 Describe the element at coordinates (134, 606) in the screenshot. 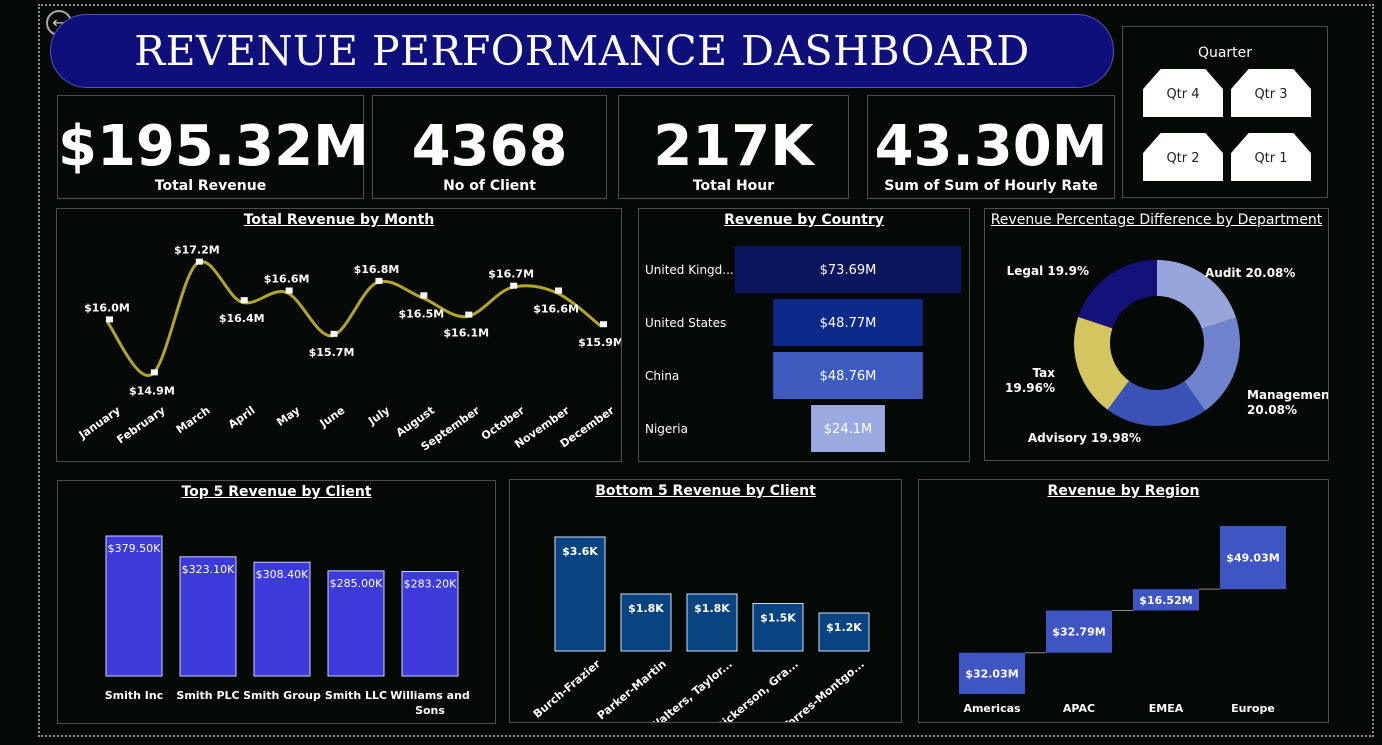

I see `client-bar` at that location.